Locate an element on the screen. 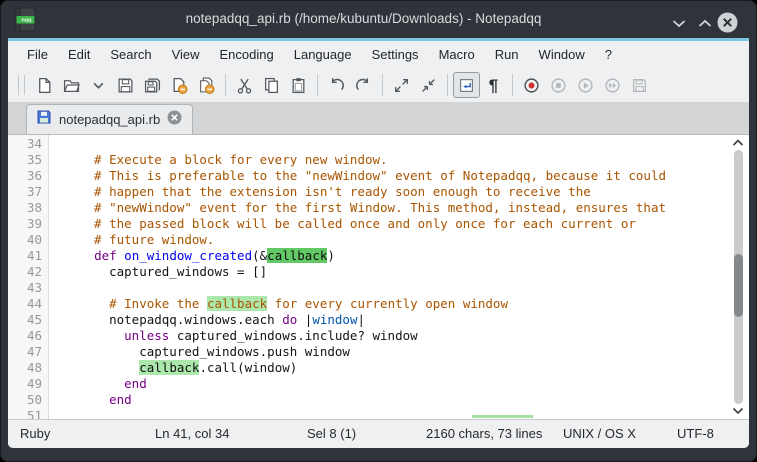 The image size is (757, 462). toolbar: ¶ is located at coordinates (378, 85).